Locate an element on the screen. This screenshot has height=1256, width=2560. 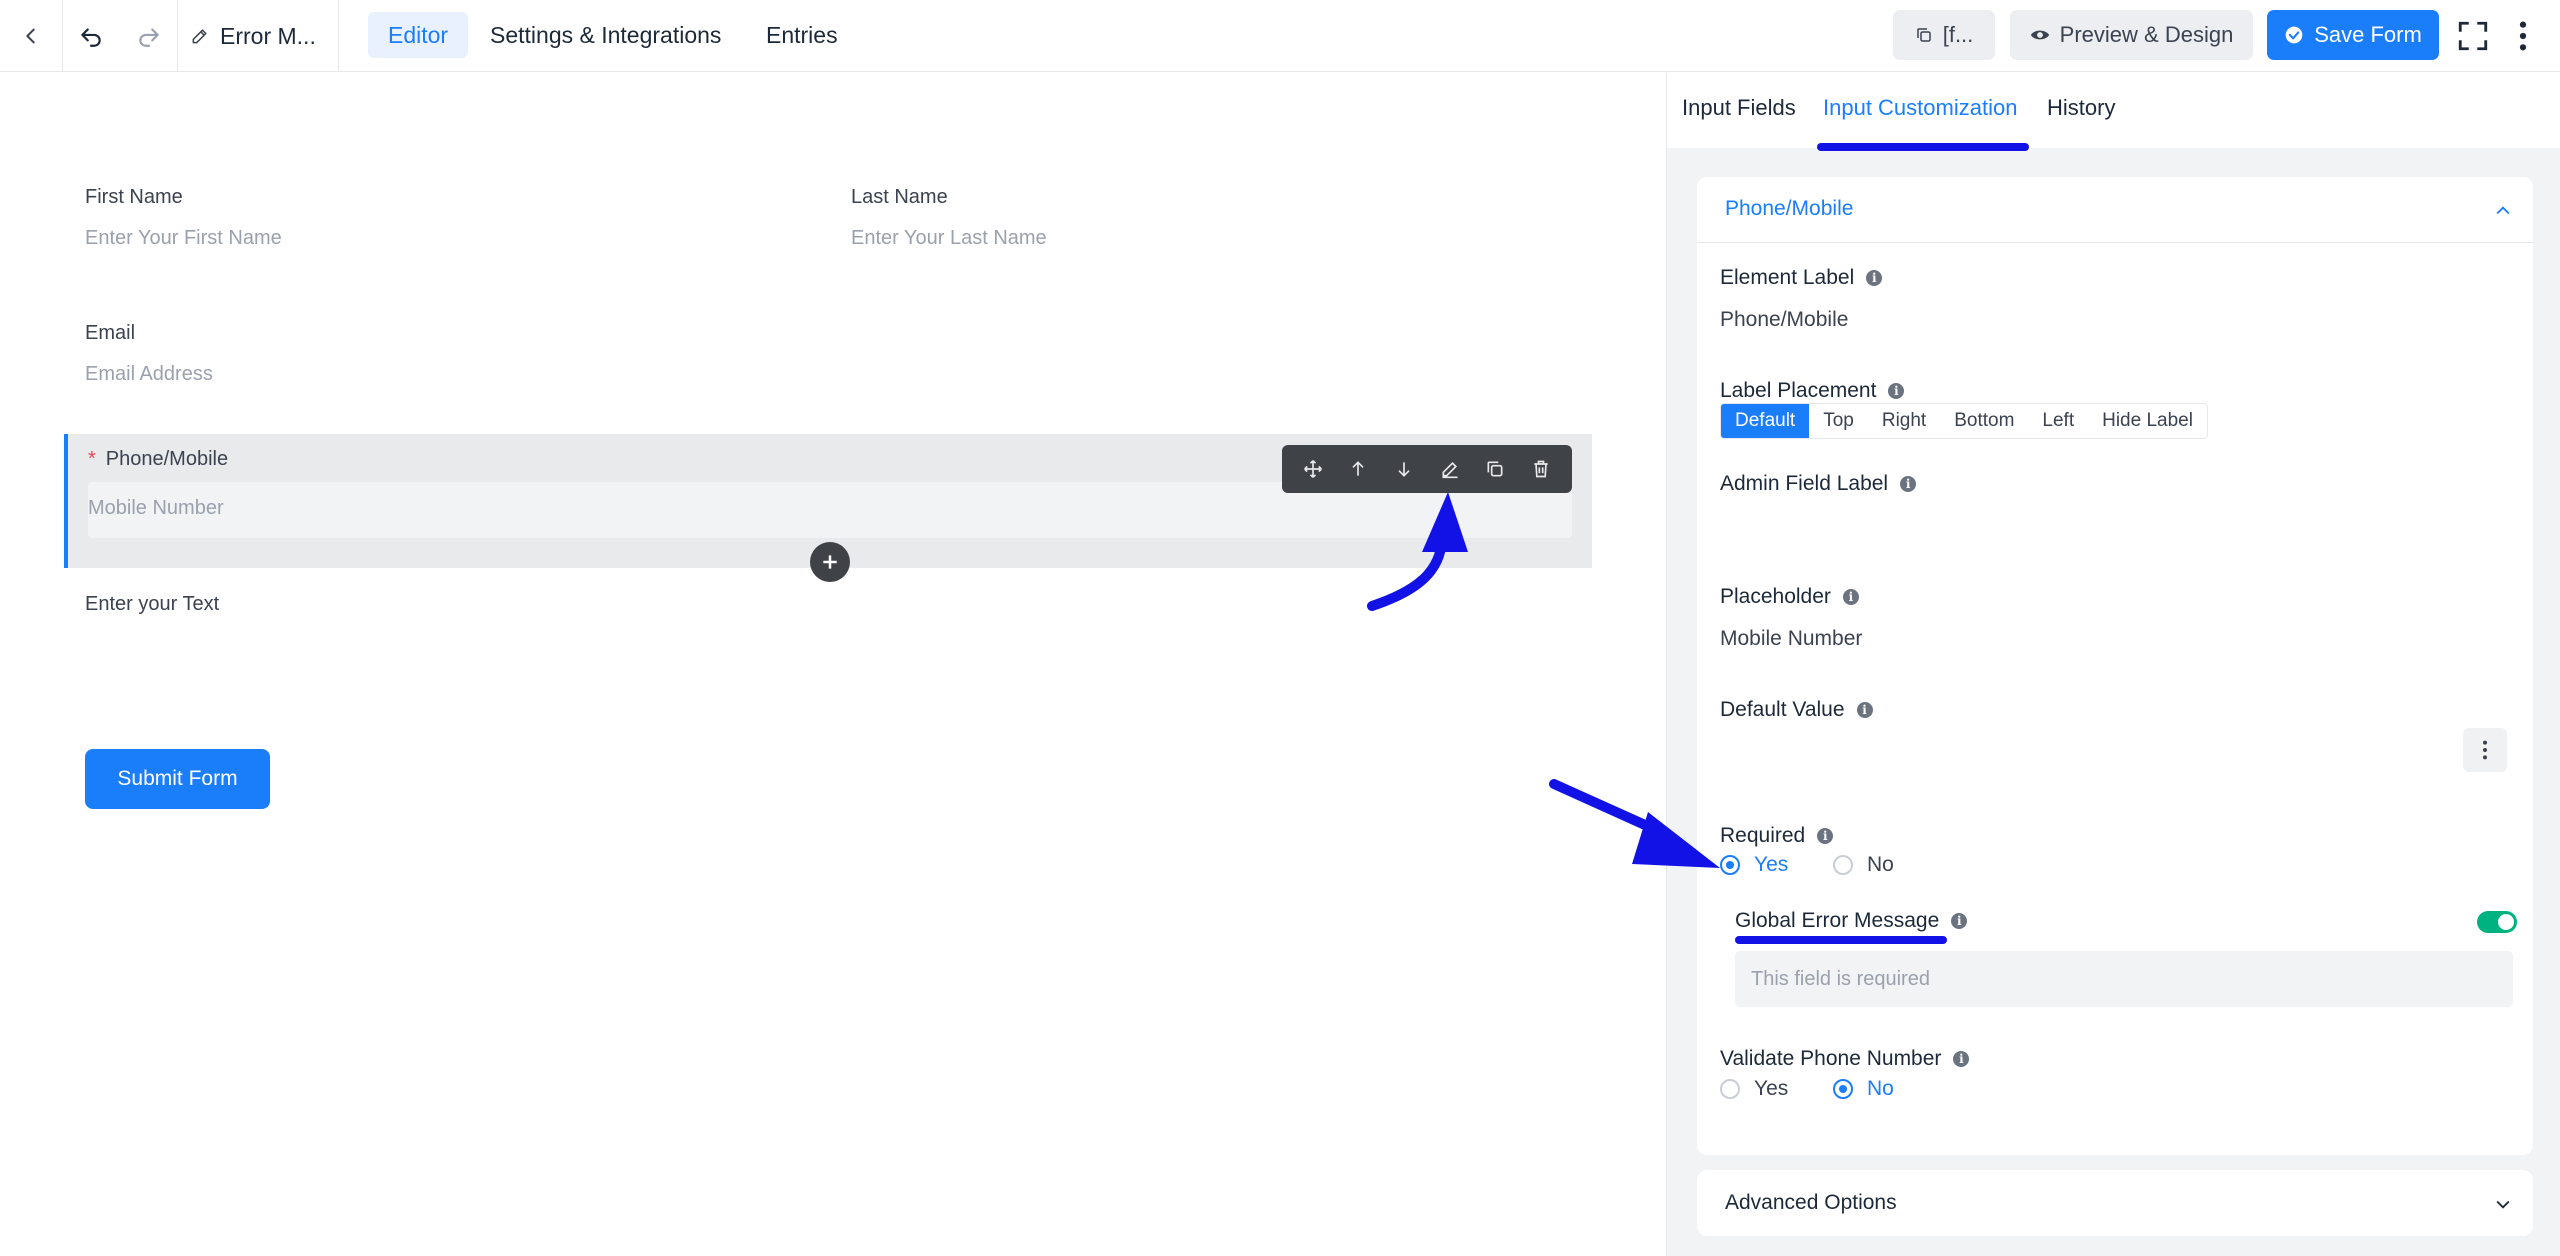
advanced-options-section: Advanced Options is located at coordinates (2115, 1203).